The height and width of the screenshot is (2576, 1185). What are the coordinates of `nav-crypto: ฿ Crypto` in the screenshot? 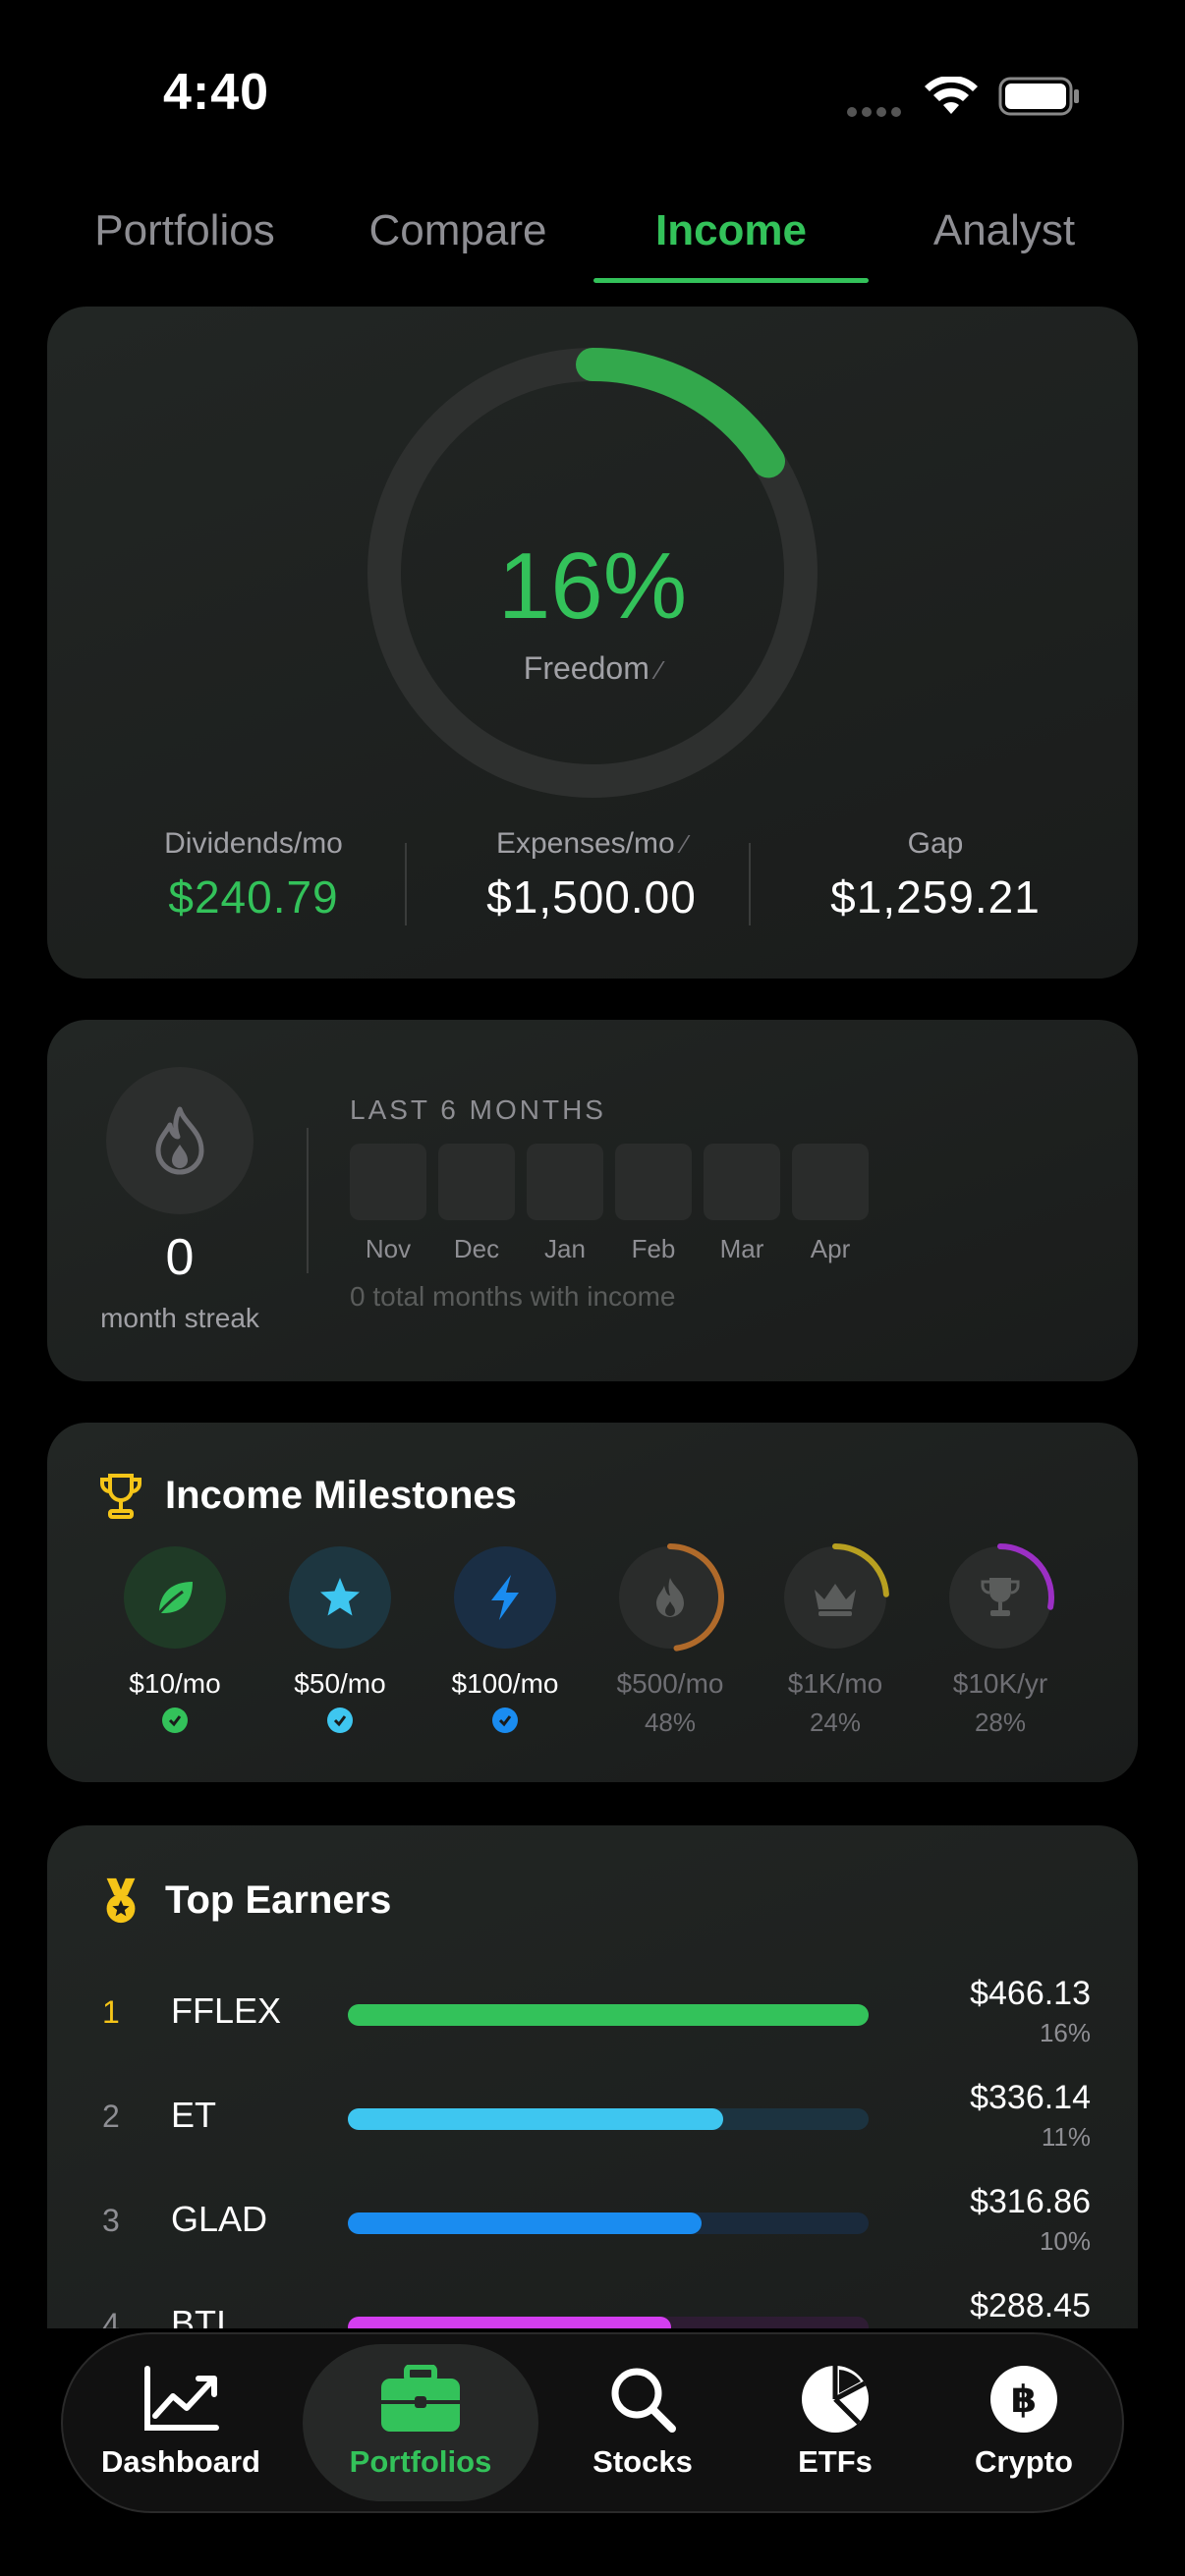 It's located at (1024, 2422).